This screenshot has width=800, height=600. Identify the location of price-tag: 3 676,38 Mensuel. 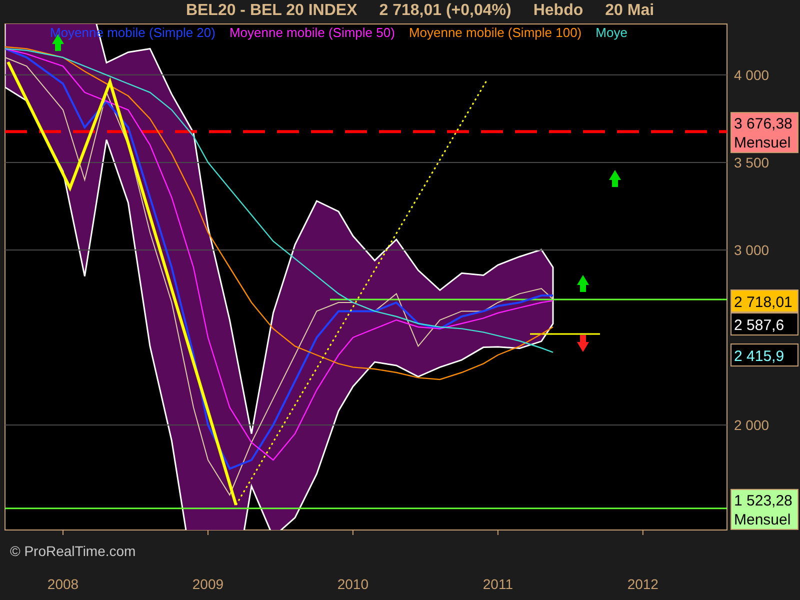
(764, 133).